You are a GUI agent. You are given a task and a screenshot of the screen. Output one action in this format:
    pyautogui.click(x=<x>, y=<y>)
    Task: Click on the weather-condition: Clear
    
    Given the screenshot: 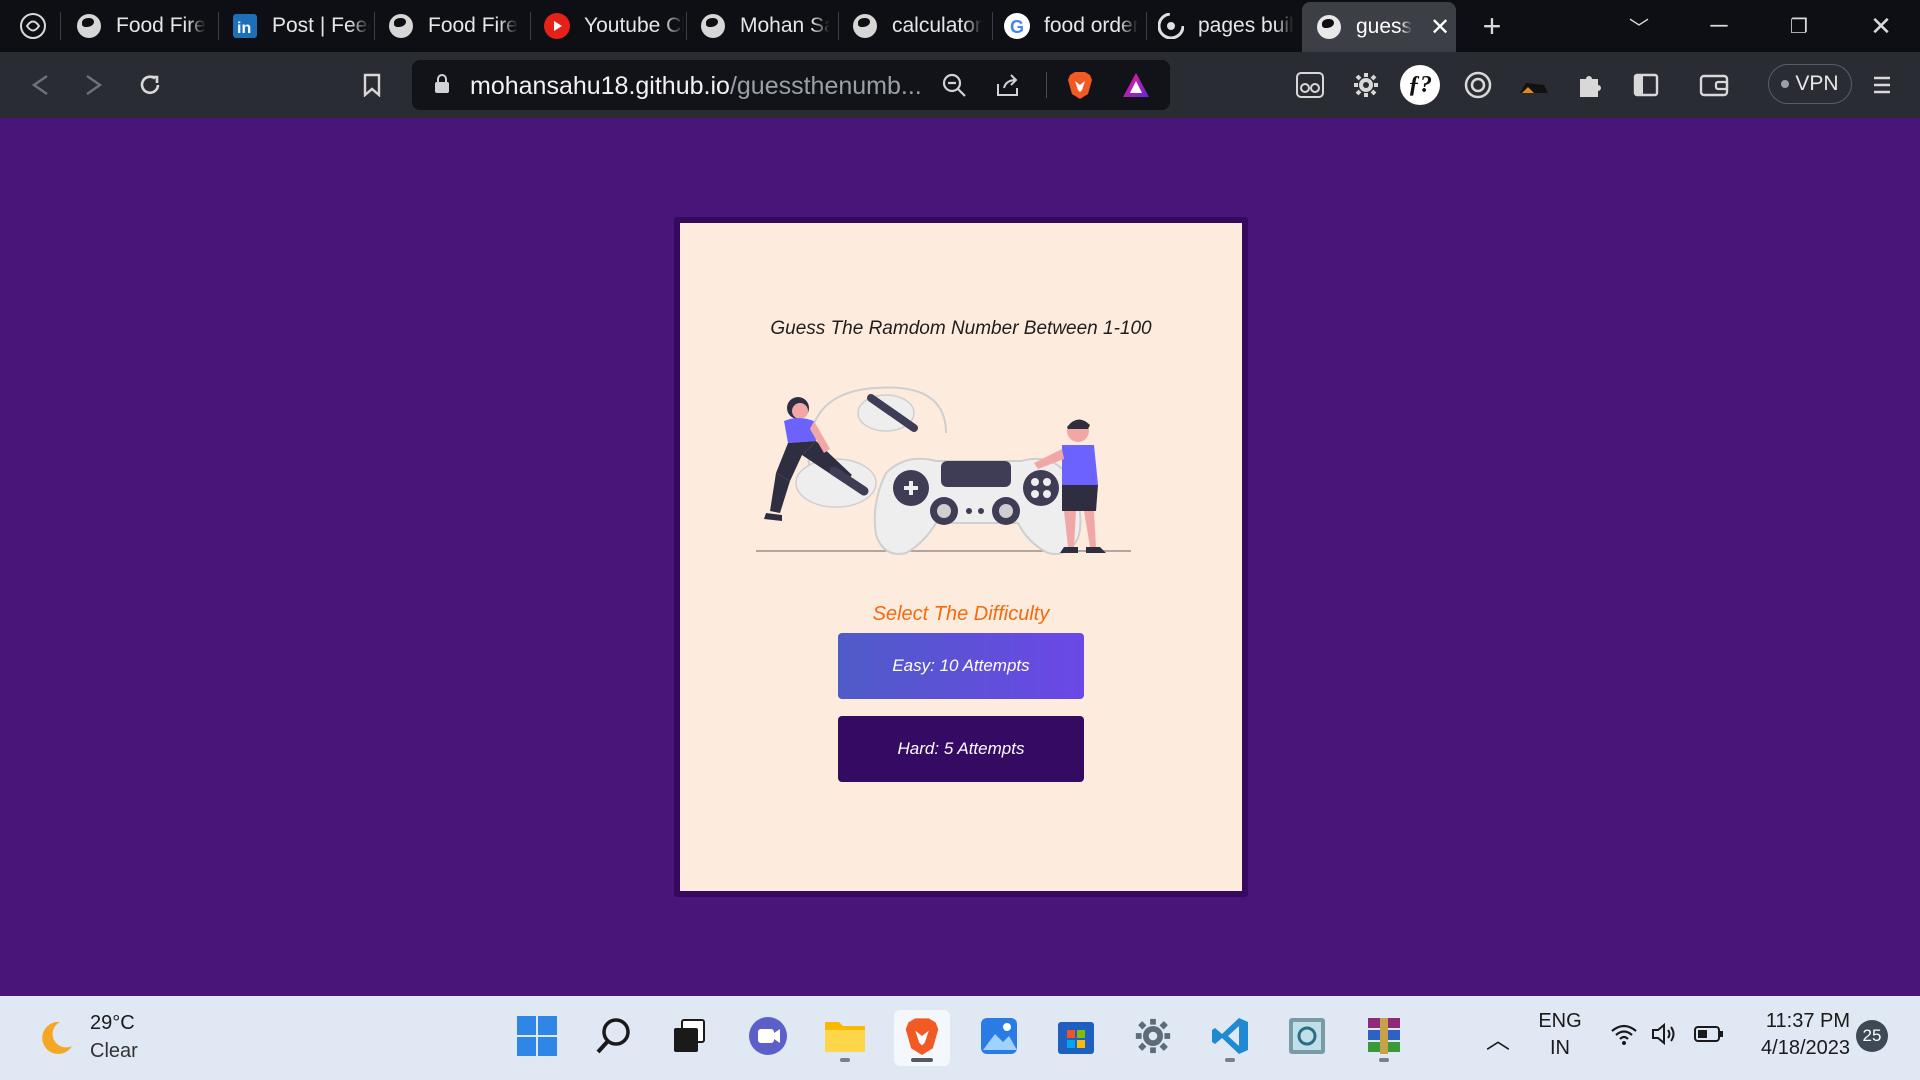 What is the action you would take?
    pyautogui.click(x=114, y=1051)
    